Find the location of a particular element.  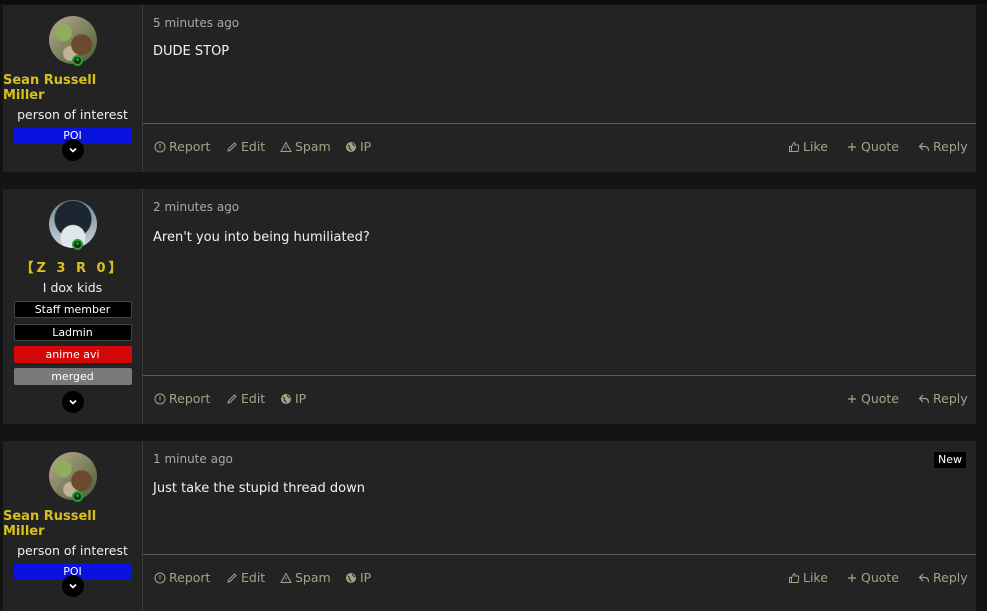

message-body: DUDE STOP is located at coordinates (191, 51).